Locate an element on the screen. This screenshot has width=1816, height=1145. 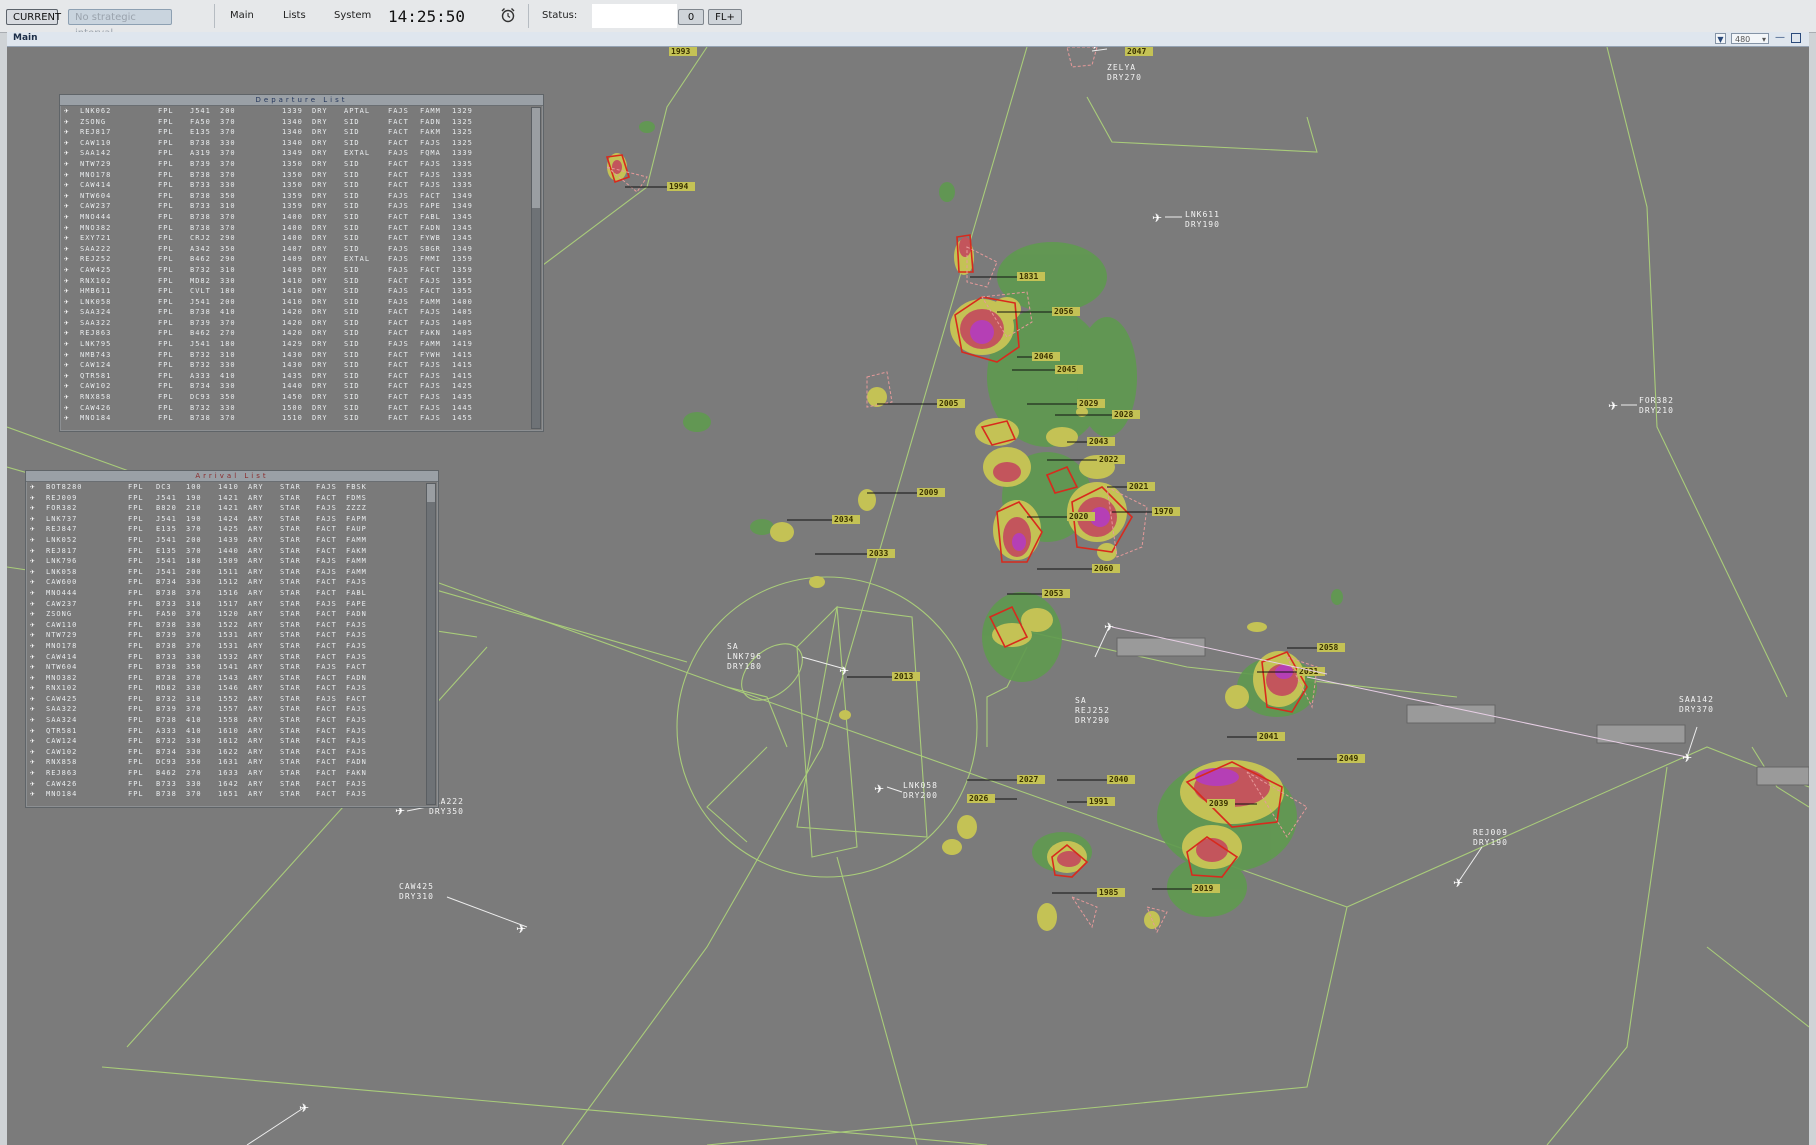
list-row: ✈ CAW237 FPL B733 310 1359 DRY SID FAJS FAPE 1349 is located at coordinates (301, 206).